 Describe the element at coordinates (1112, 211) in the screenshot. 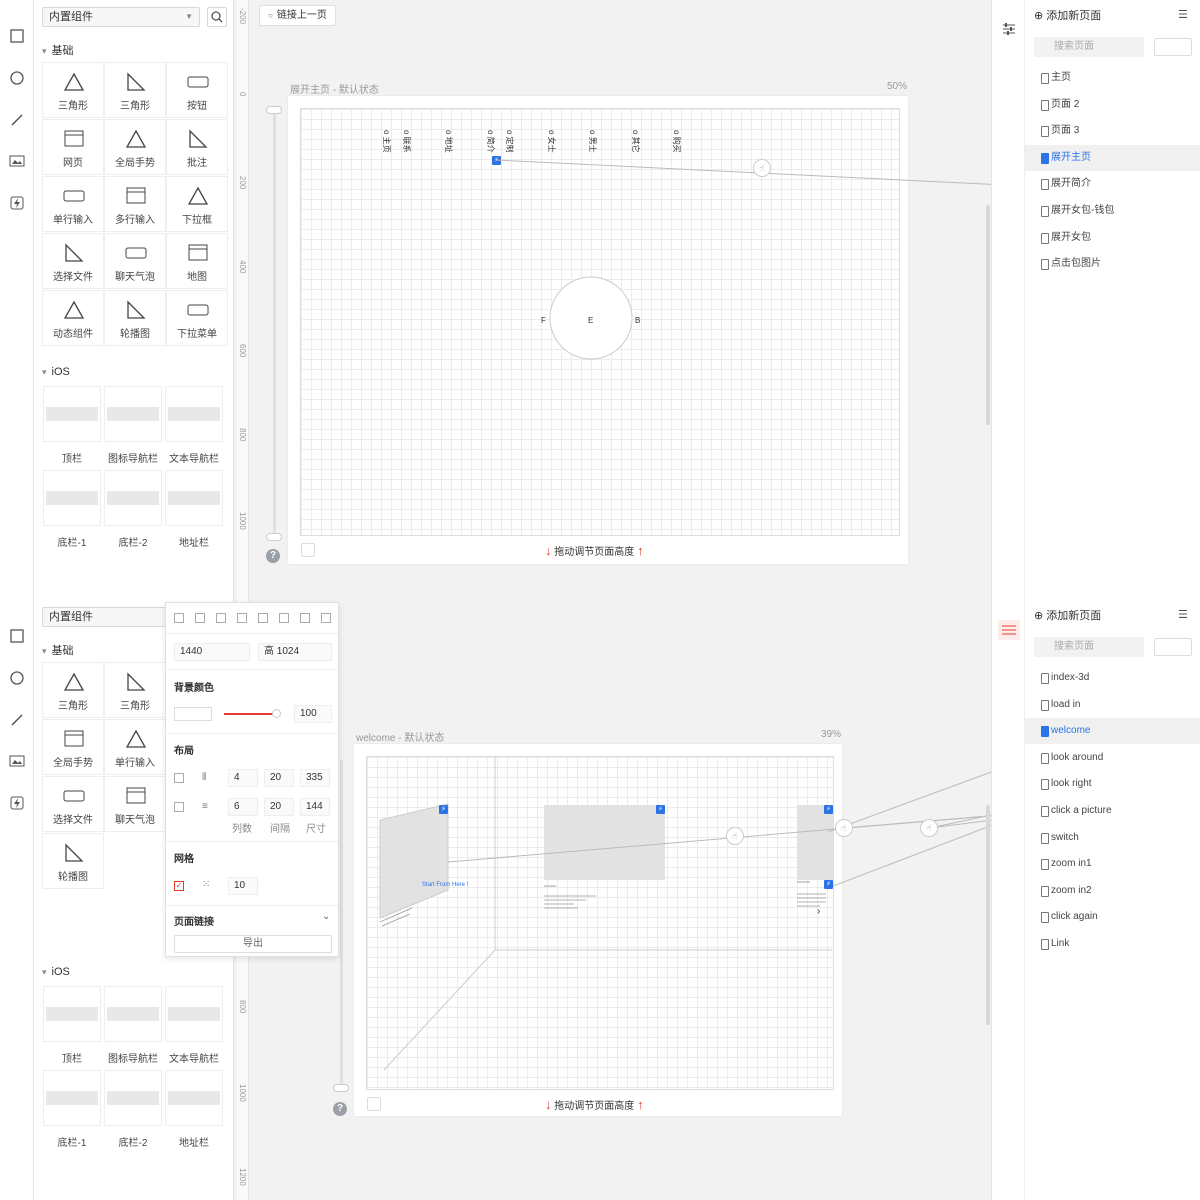

I see `page-list-item: 展开女包-钱包` at that location.